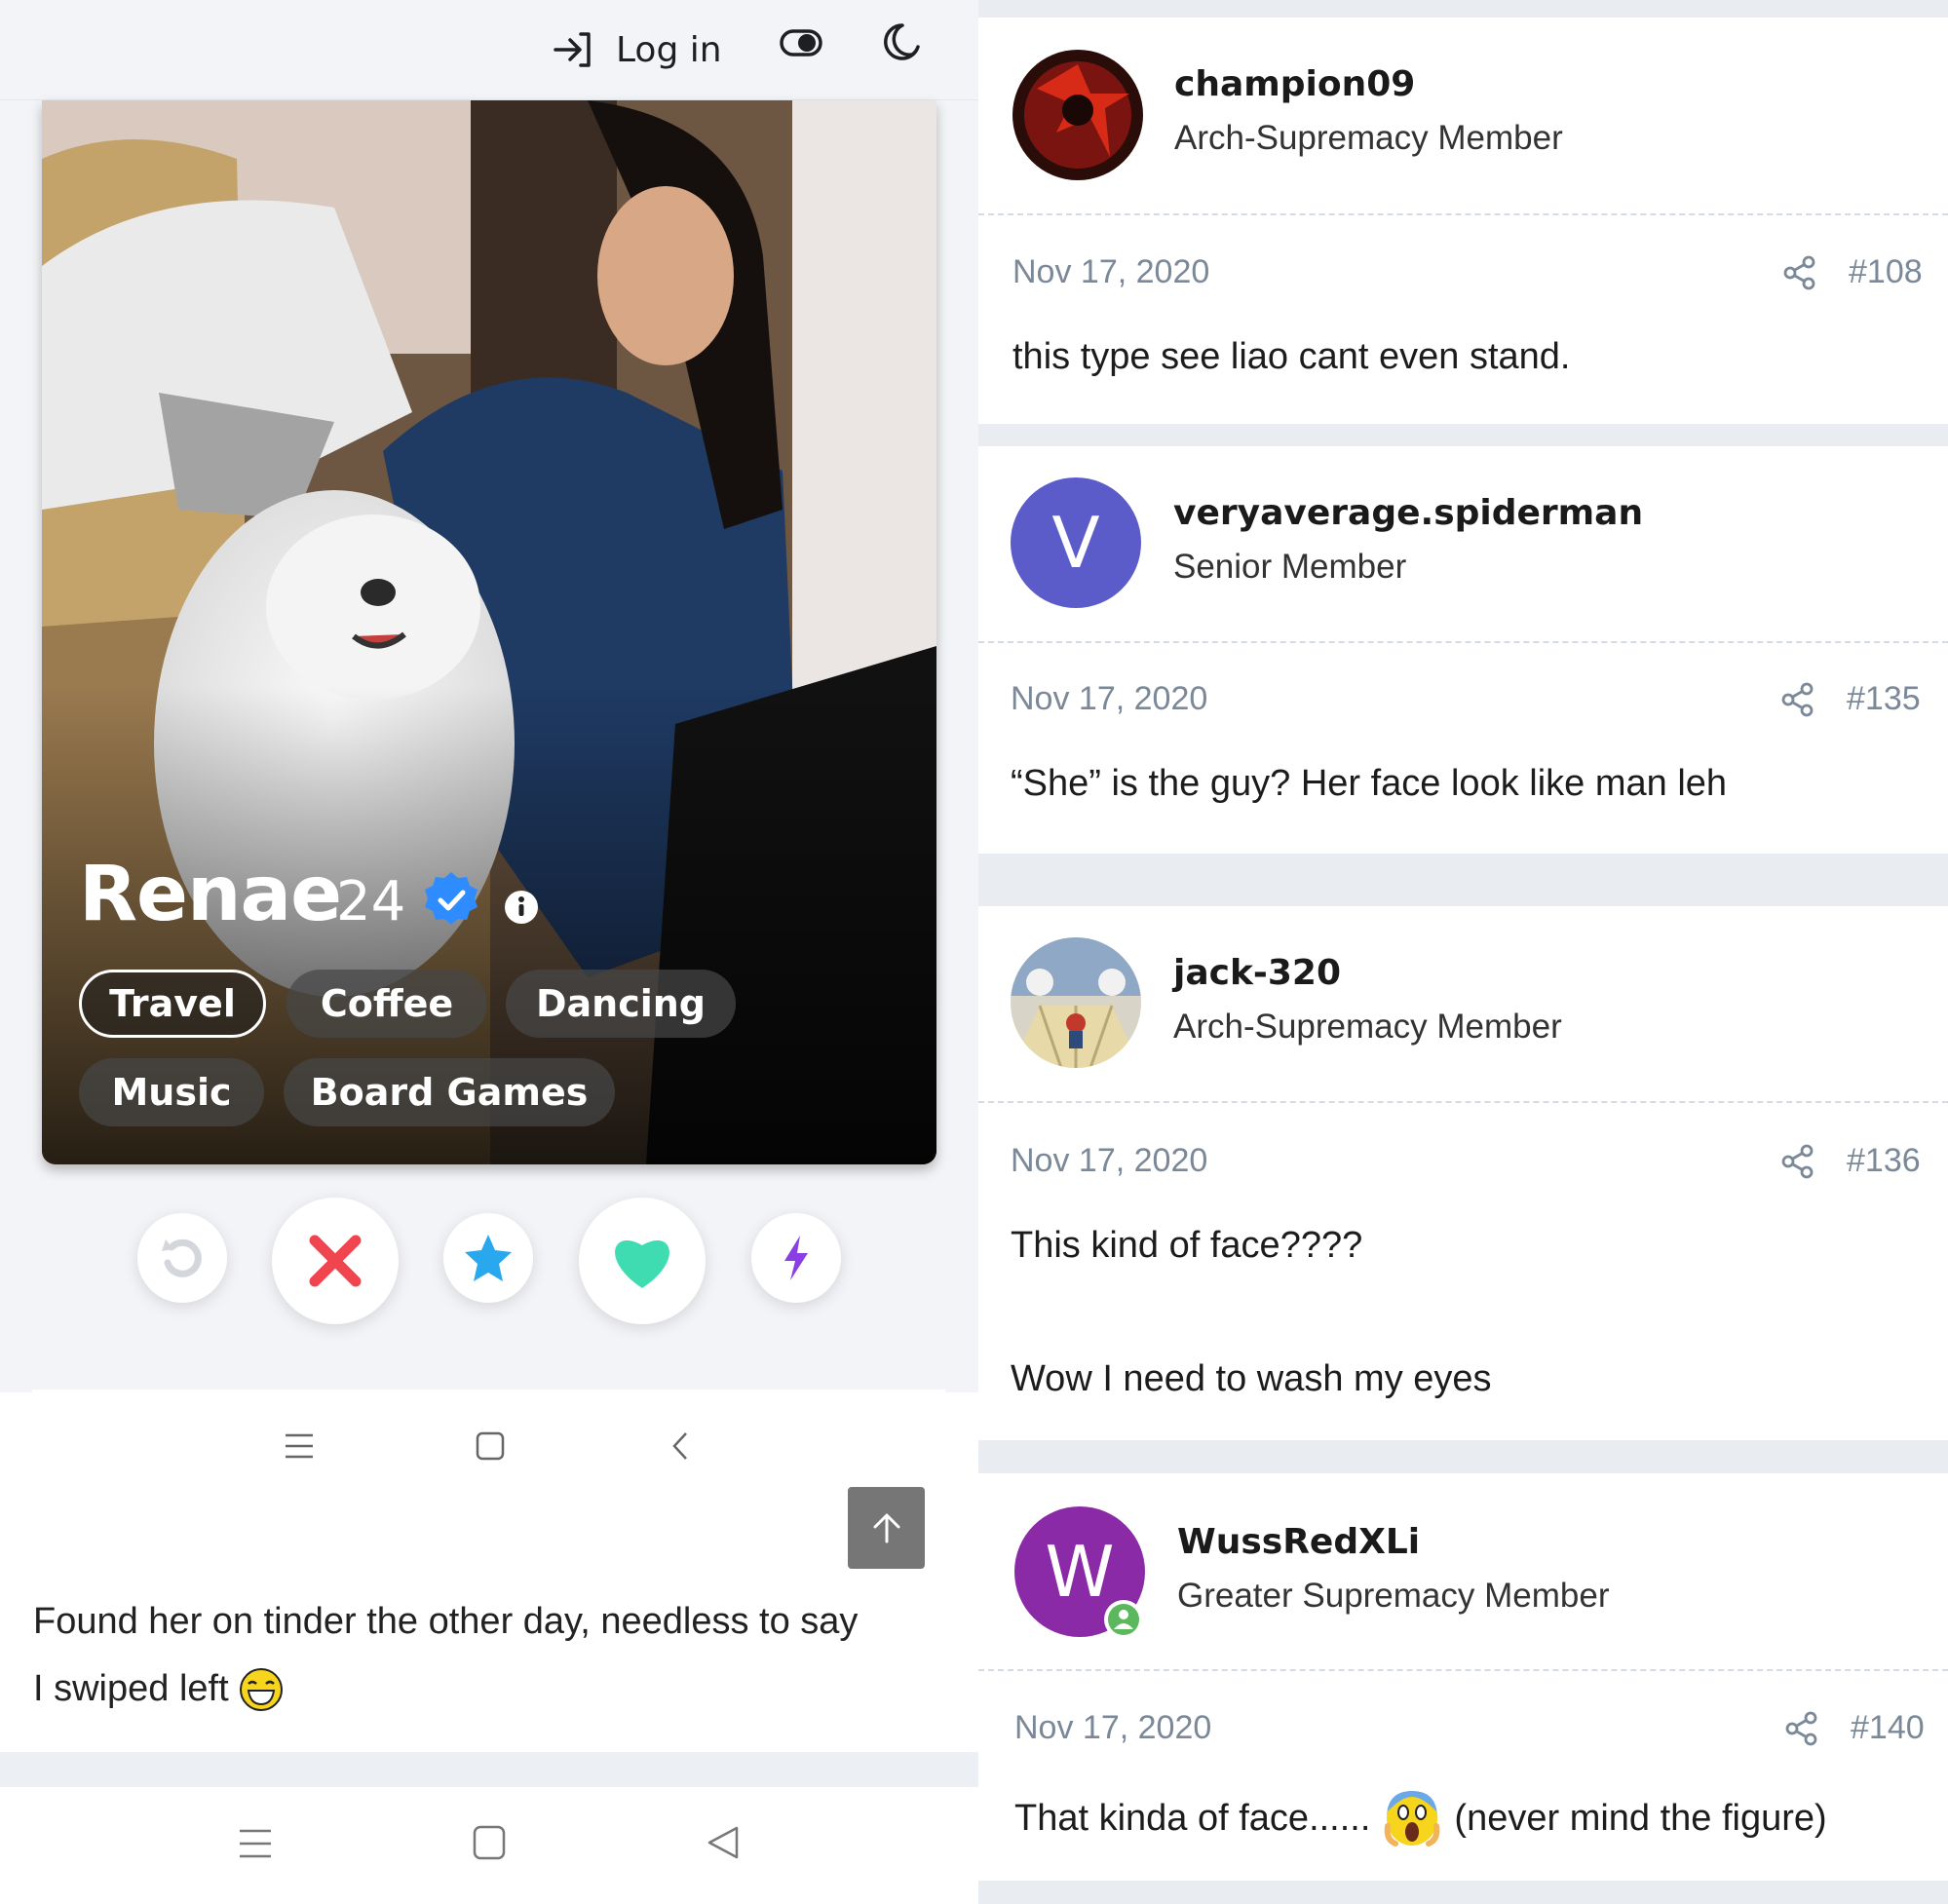  I want to click on boost-icon, so click(796, 1258).